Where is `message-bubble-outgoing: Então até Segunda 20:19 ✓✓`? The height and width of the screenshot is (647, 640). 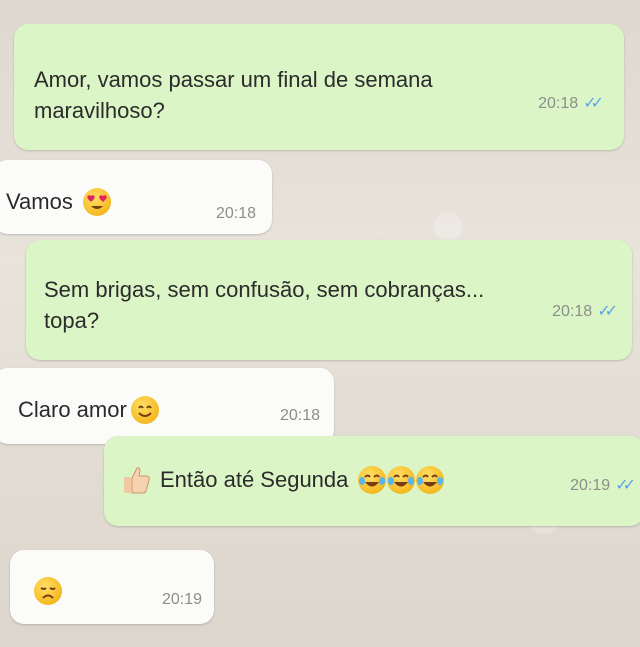 message-bubble-outgoing: Então até Segunda 20:19 ✓✓ is located at coordinates (372, 481).